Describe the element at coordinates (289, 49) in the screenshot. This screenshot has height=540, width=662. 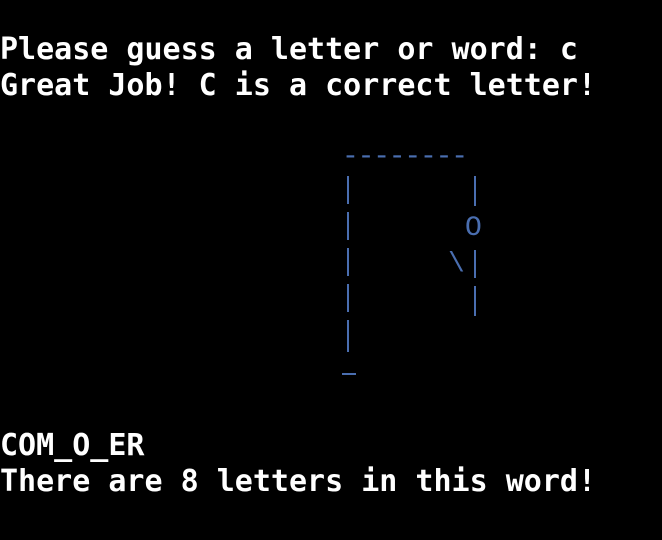
I see `guess-prompt: Please guess a letter or word: c` at that location.